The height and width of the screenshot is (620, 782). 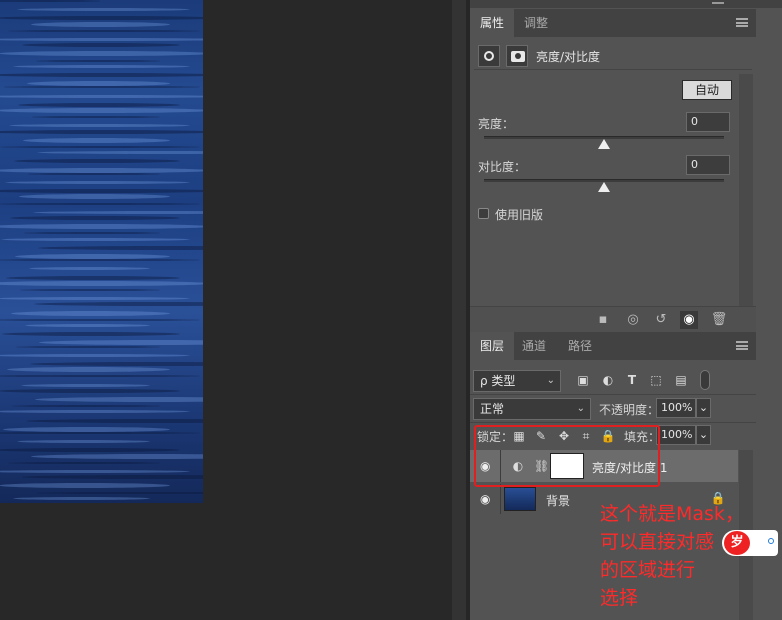 What do you see at coordinates (613, 319) in the screenshot?
I see `properties-footer: ▪ ◎ ↺ ◉ 🗑` at bounding box center [613, 319].